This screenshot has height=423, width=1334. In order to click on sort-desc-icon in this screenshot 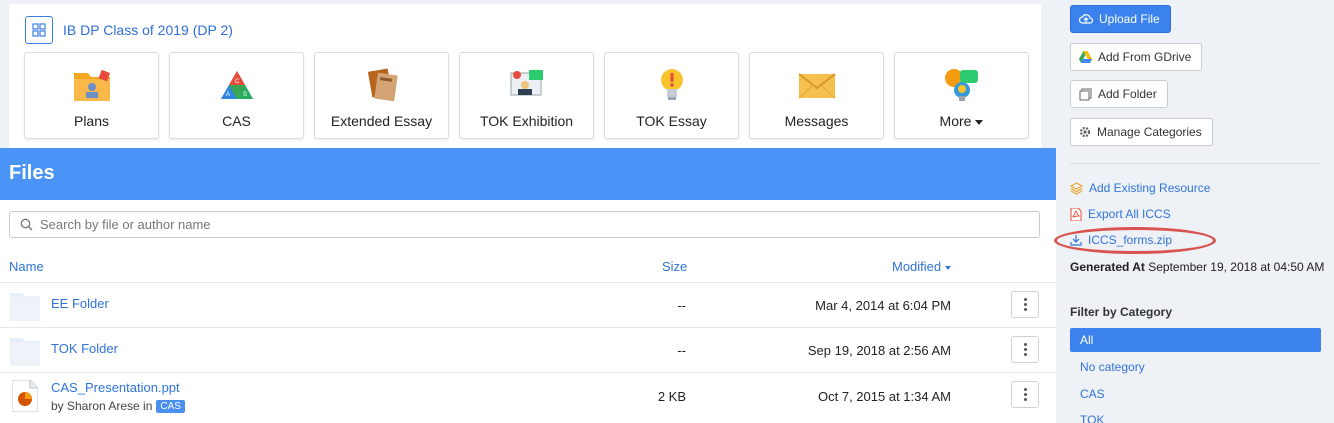, I will do `click(948, 267)`.